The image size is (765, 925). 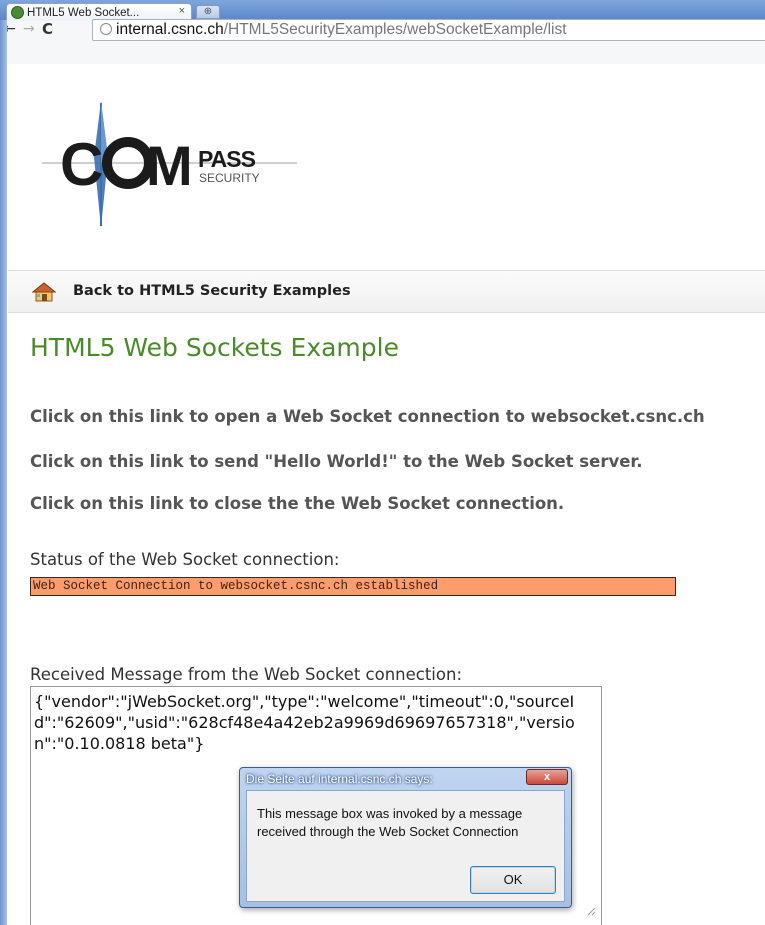 I want to click on home-icon, so click(x=44, y=292).